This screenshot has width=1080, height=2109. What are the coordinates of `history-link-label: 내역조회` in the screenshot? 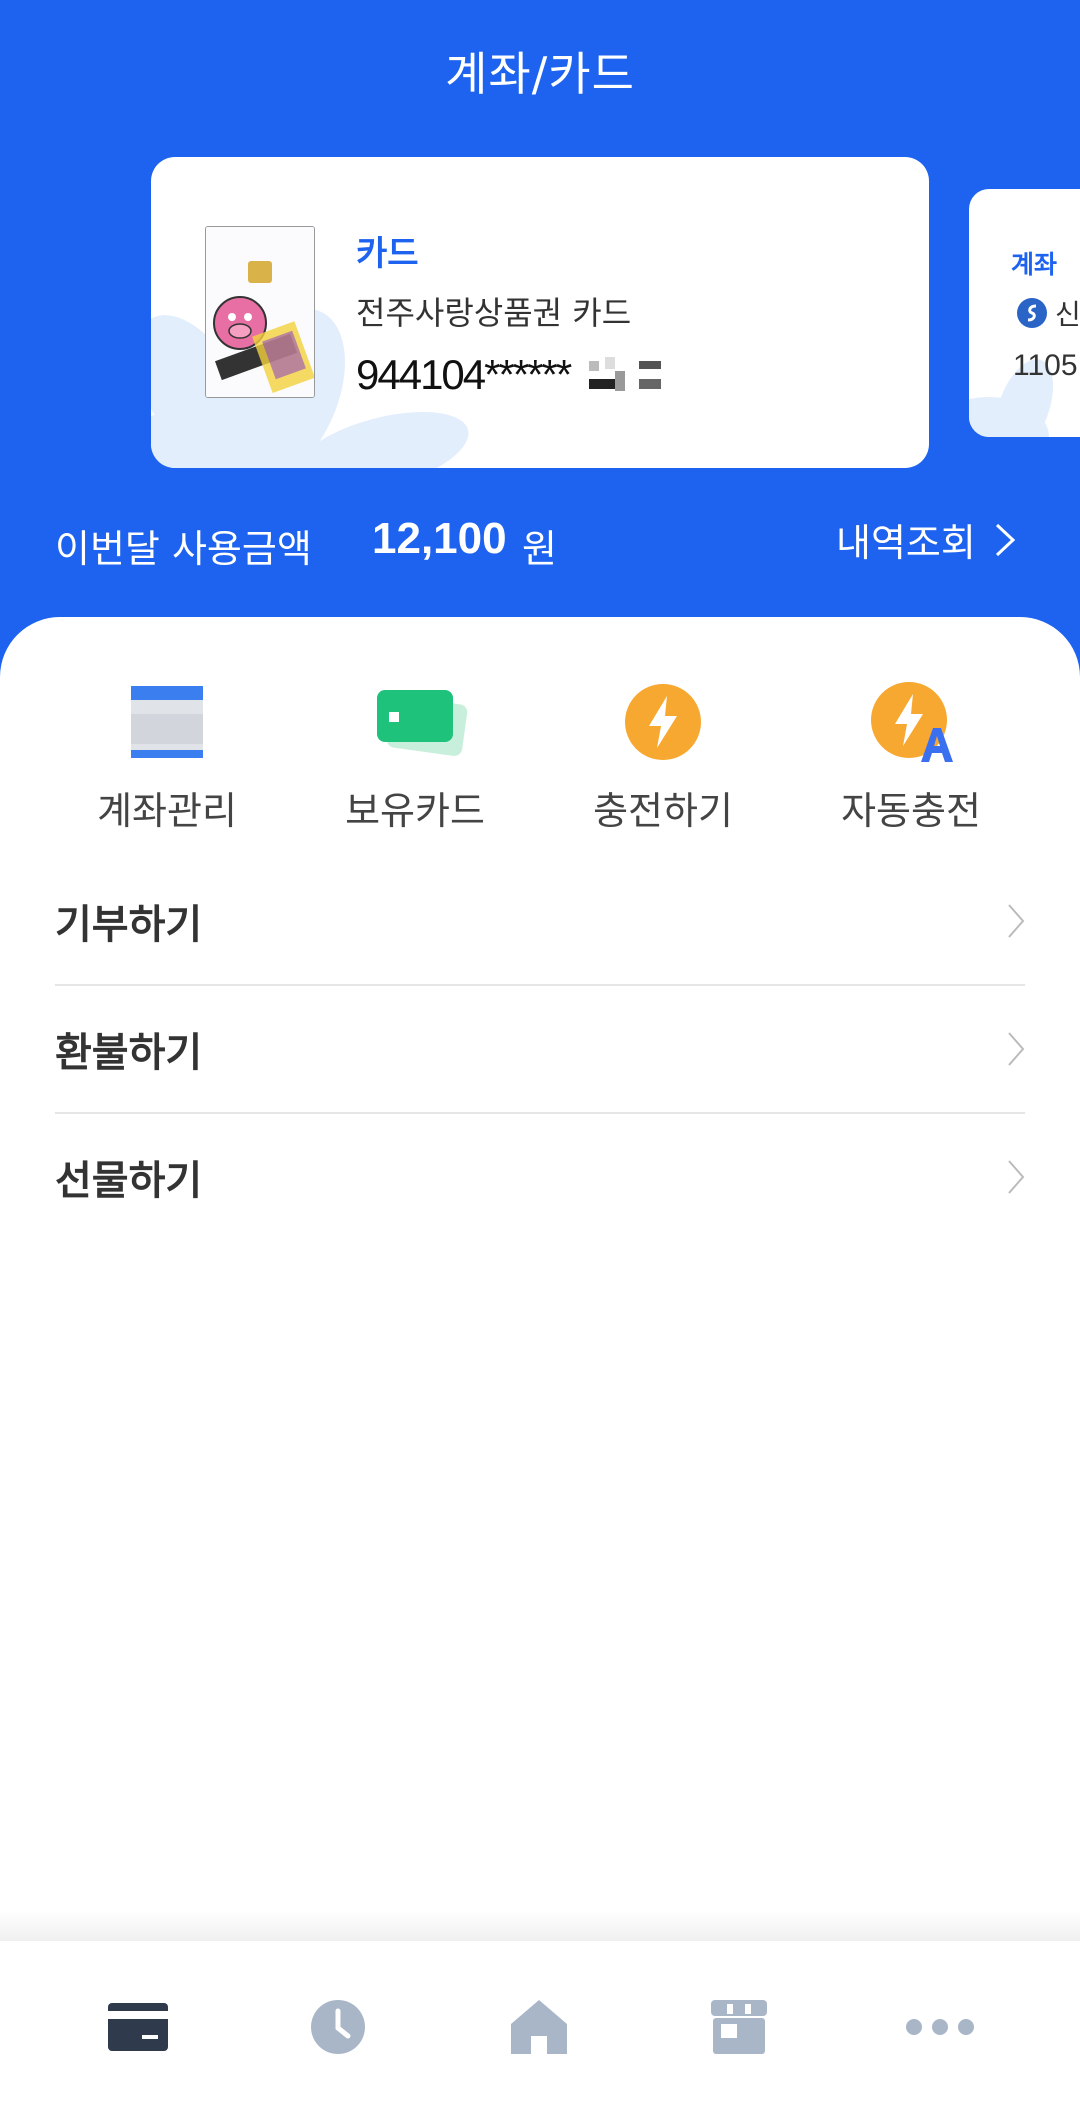 It's located at (906, 543).